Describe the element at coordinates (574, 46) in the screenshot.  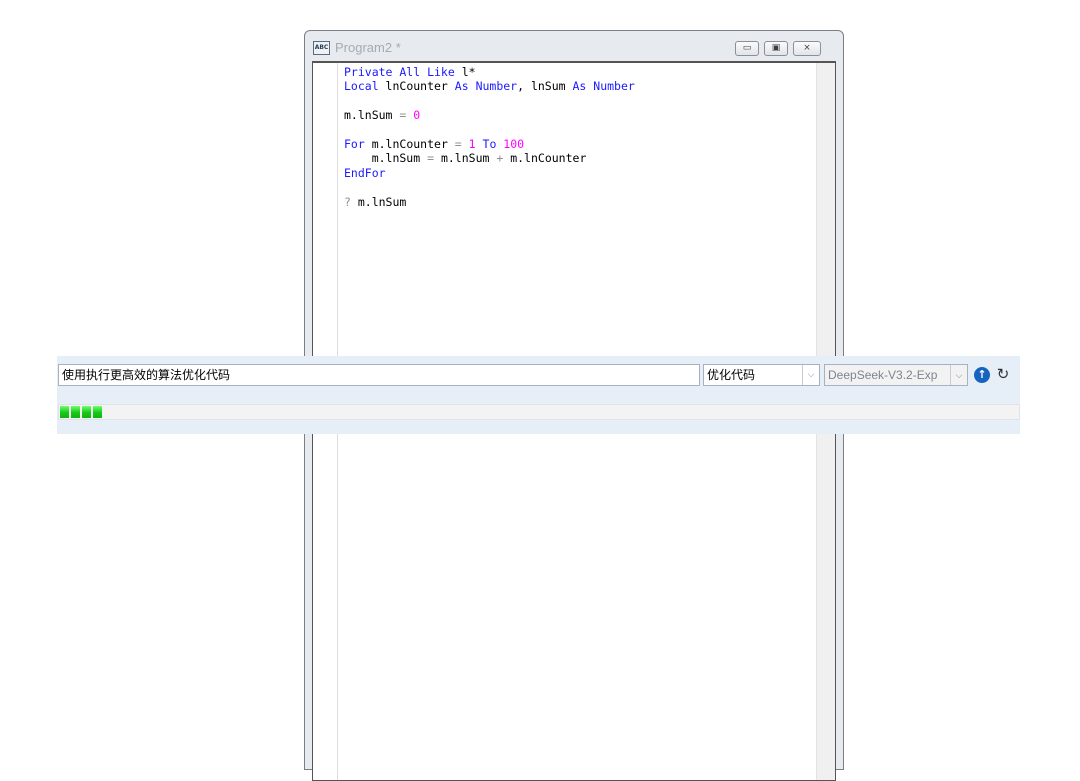
I see `title-bar: ABC Program2 * ▭ ▣ ⨯` at that location.